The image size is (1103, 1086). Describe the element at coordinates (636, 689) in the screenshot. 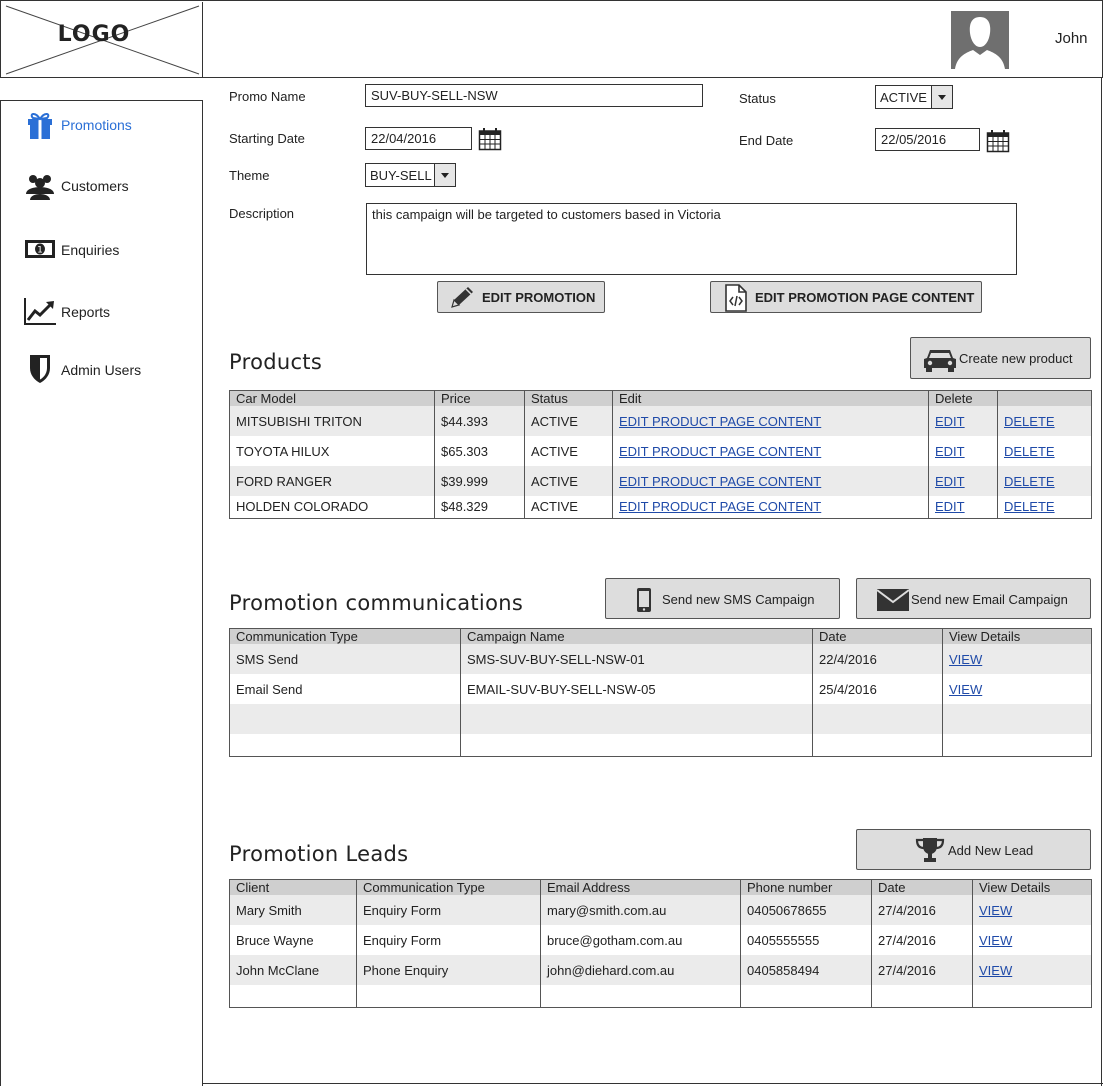

I see `campaign-name-cell: EMAIL-SUV-BUY-SELL-NSW-05` at that location.